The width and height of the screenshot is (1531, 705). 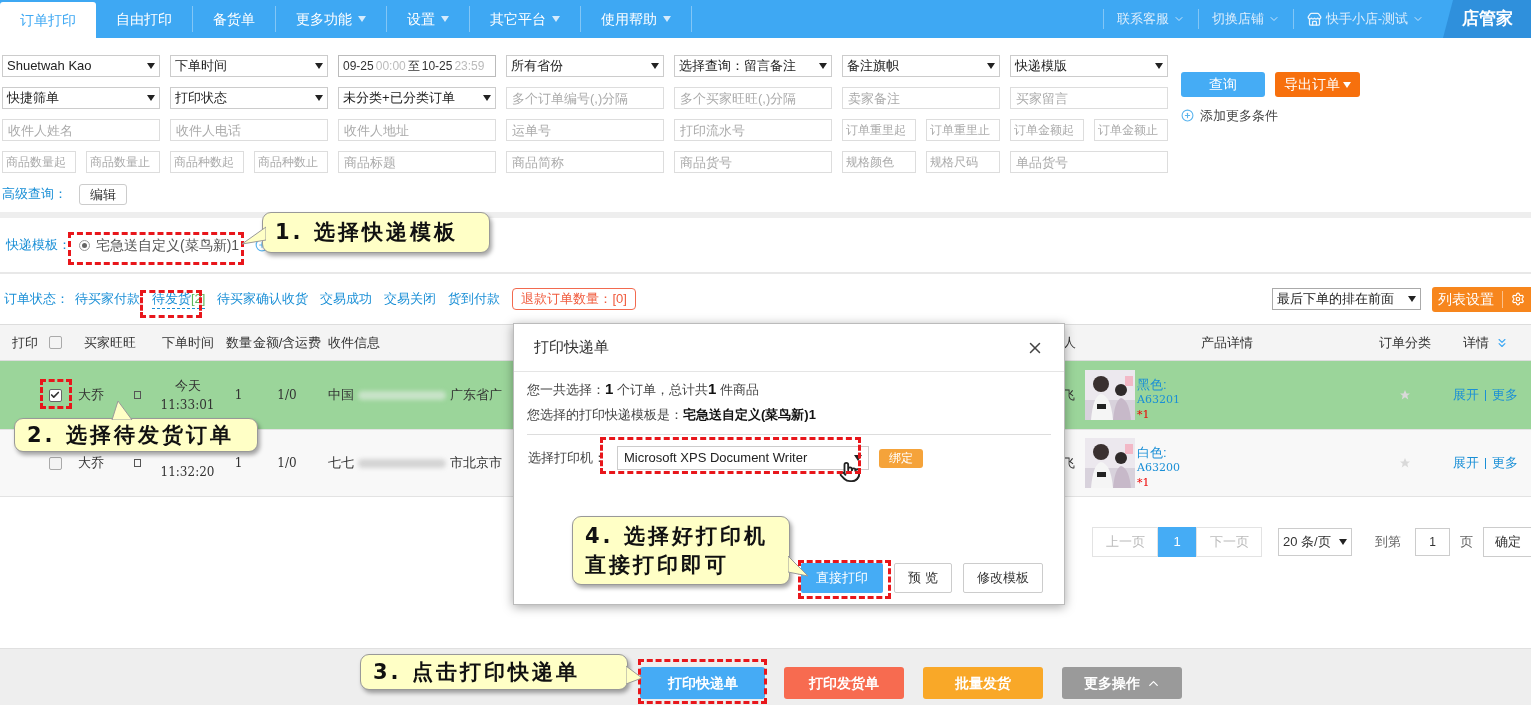 What do you see at coordinates (1226, 342) in the screenshot?
I see `column-header: 产品详情` at bounding box center [1226, 342].